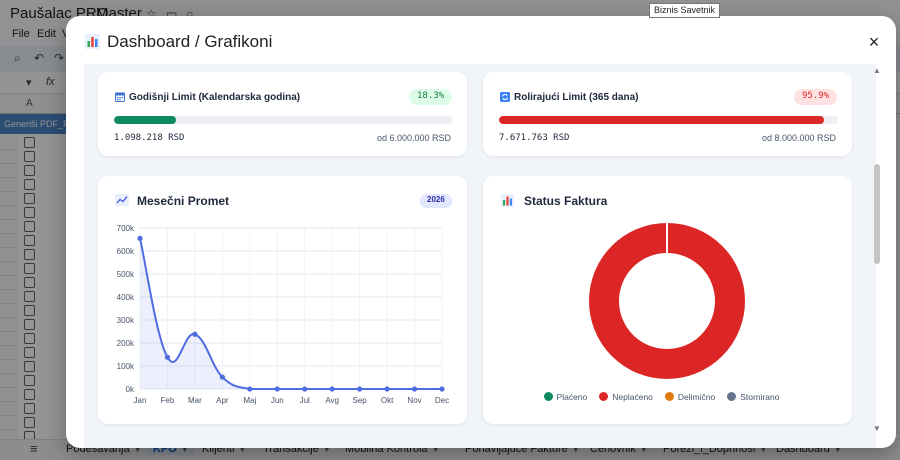  What do you see at coordinates (436, 201) in the screenshot?
I see `year-badge: 2026` at bounding box center [436, 201].